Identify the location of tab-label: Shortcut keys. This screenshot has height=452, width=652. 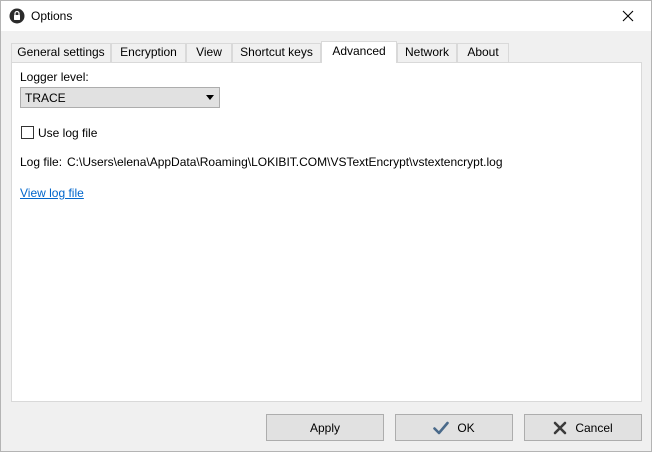
(276, 52).